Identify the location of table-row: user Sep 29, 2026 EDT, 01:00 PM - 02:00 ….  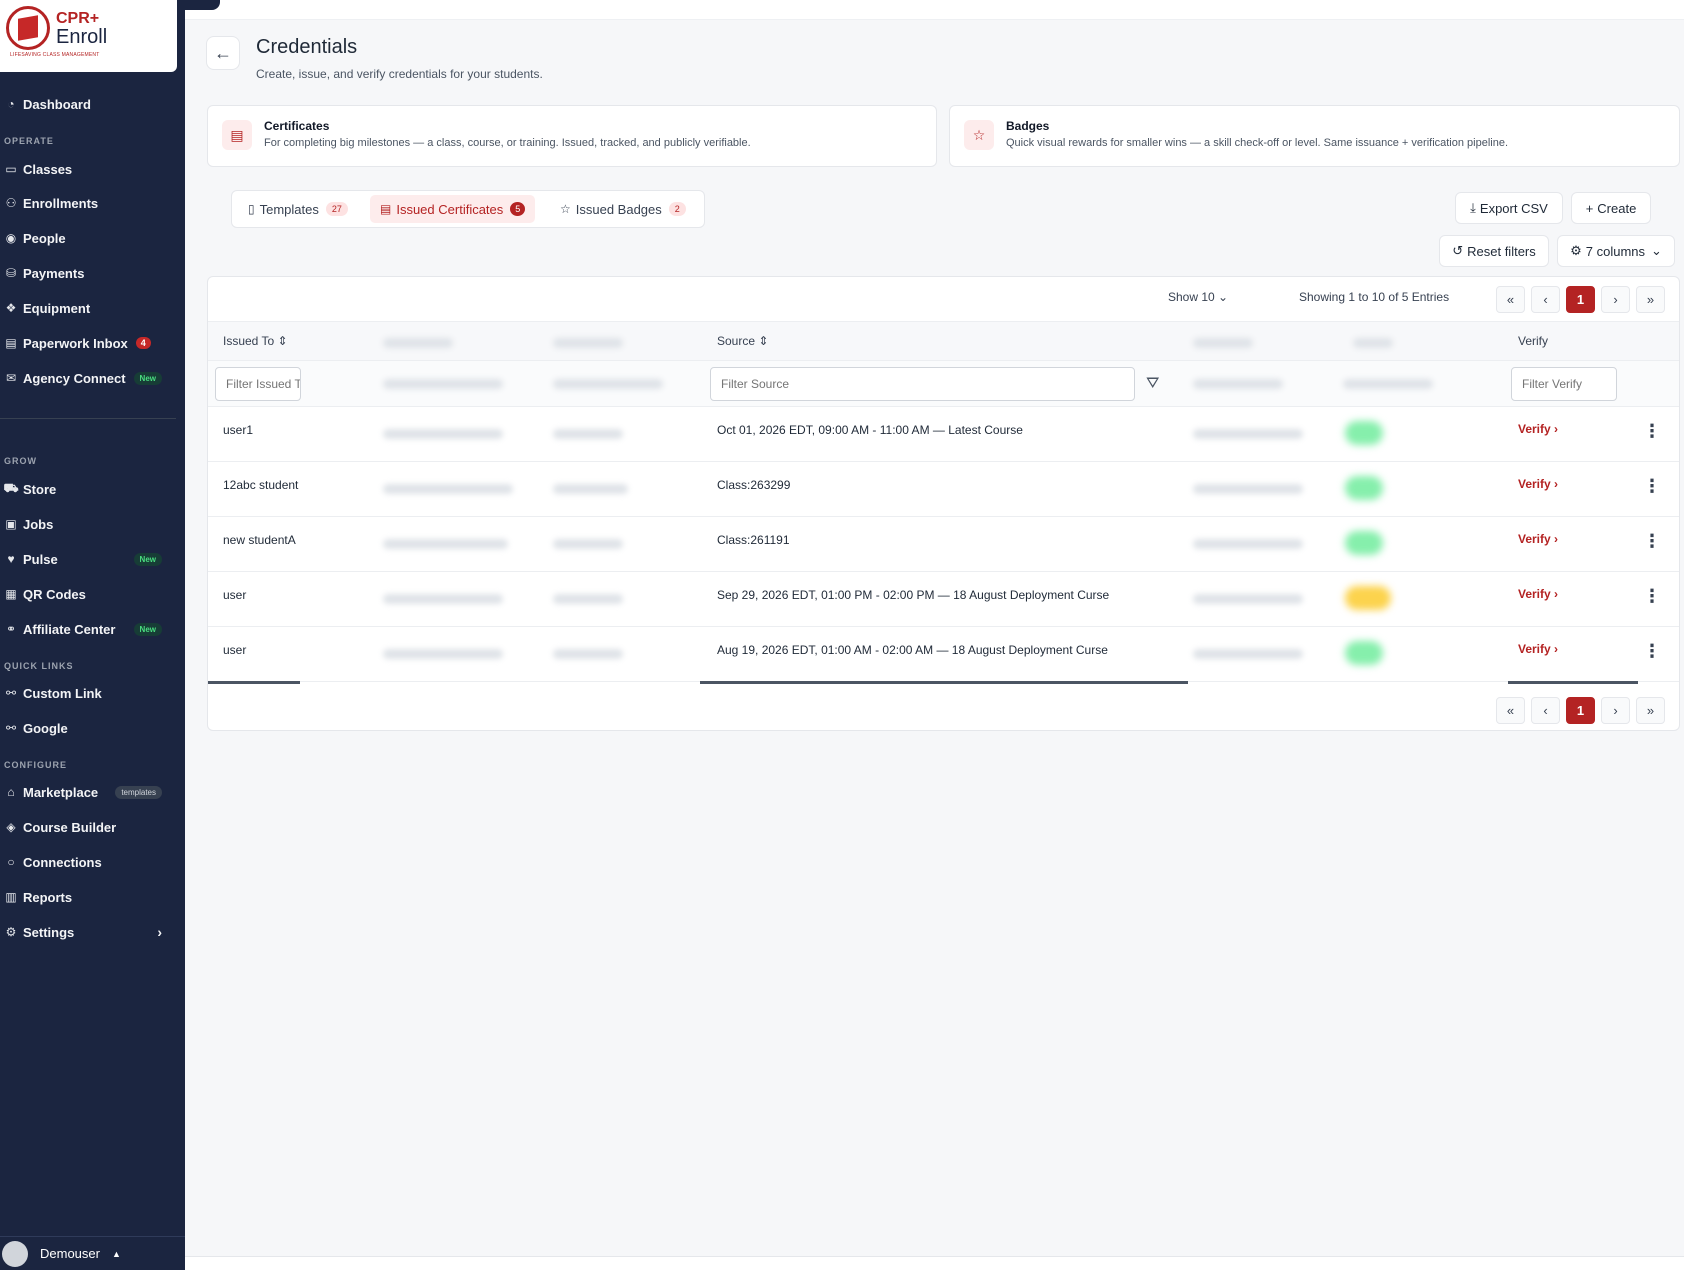
(943, 599).